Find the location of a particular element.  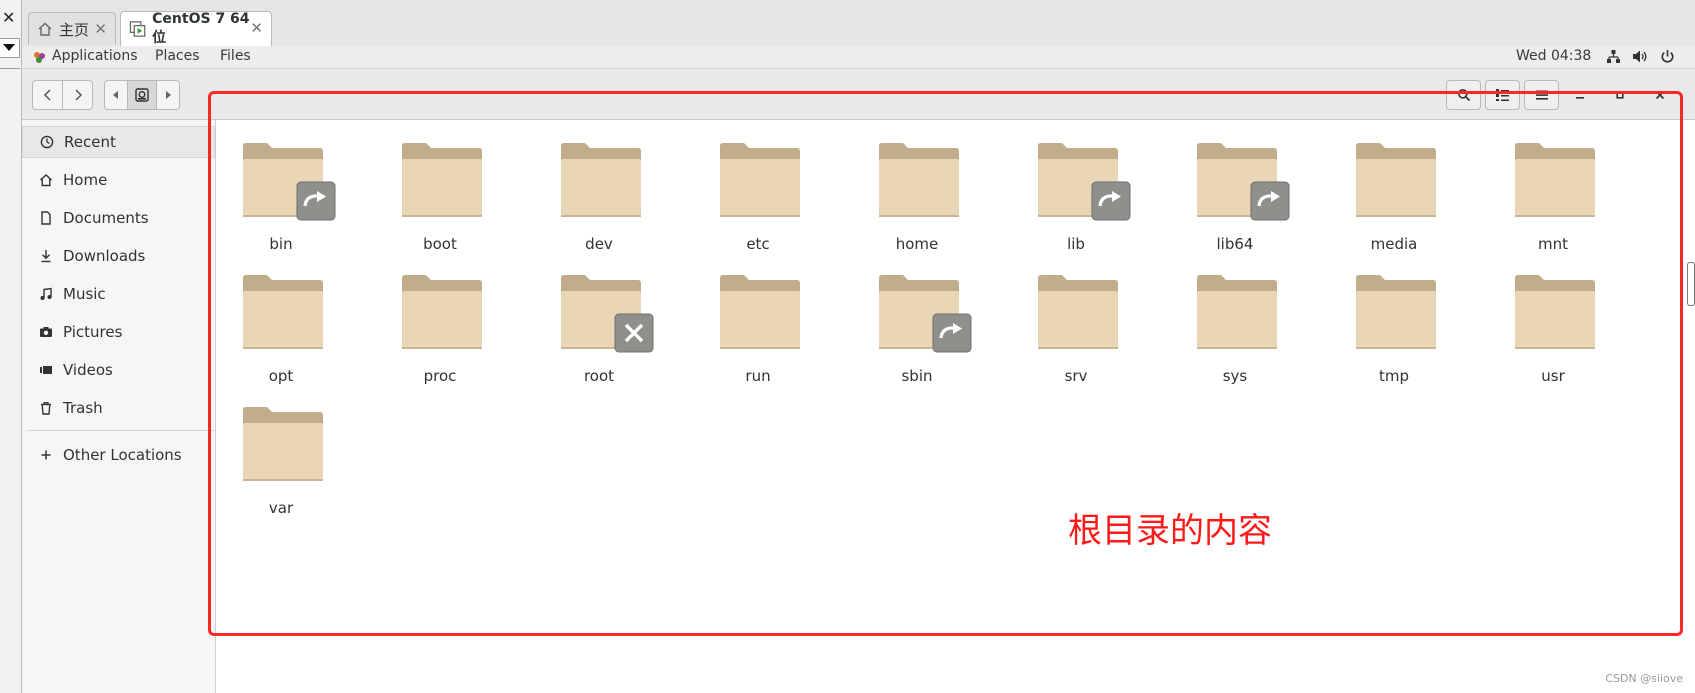

folder-name: boot is located at coordinates (440, 244).